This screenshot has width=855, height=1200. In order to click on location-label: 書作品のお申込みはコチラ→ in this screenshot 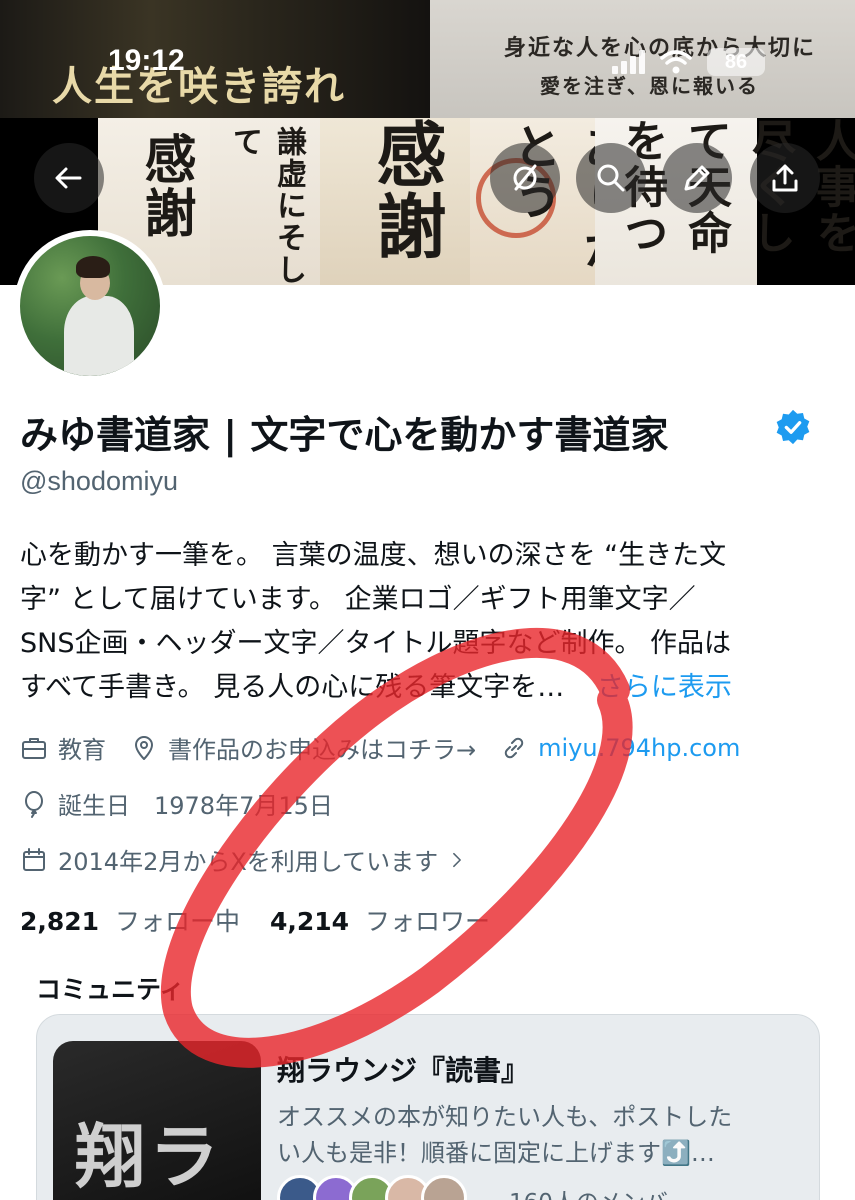, I will do `click(322, 750)`.